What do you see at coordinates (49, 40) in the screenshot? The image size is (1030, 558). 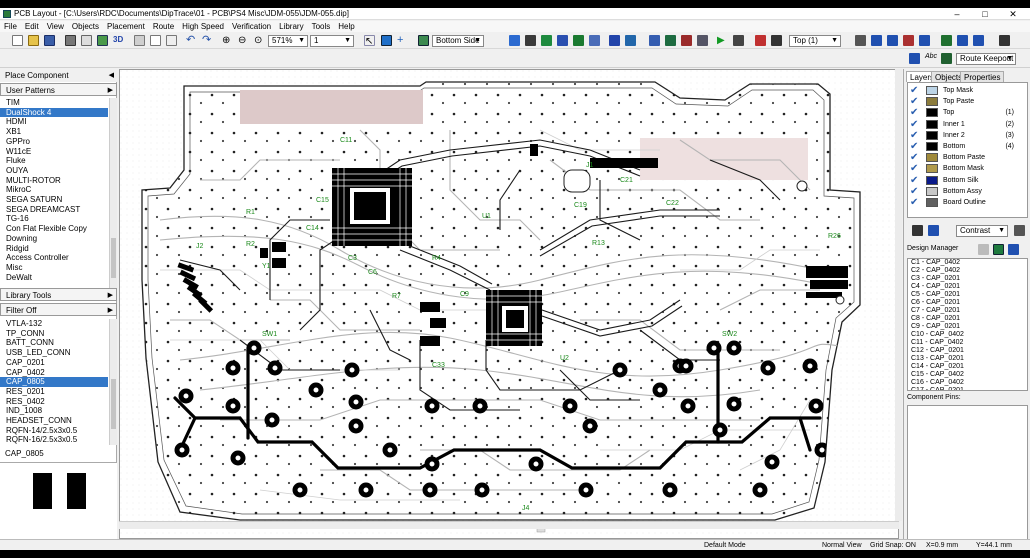 I see `save-icon` at bounding box center [49, 40].